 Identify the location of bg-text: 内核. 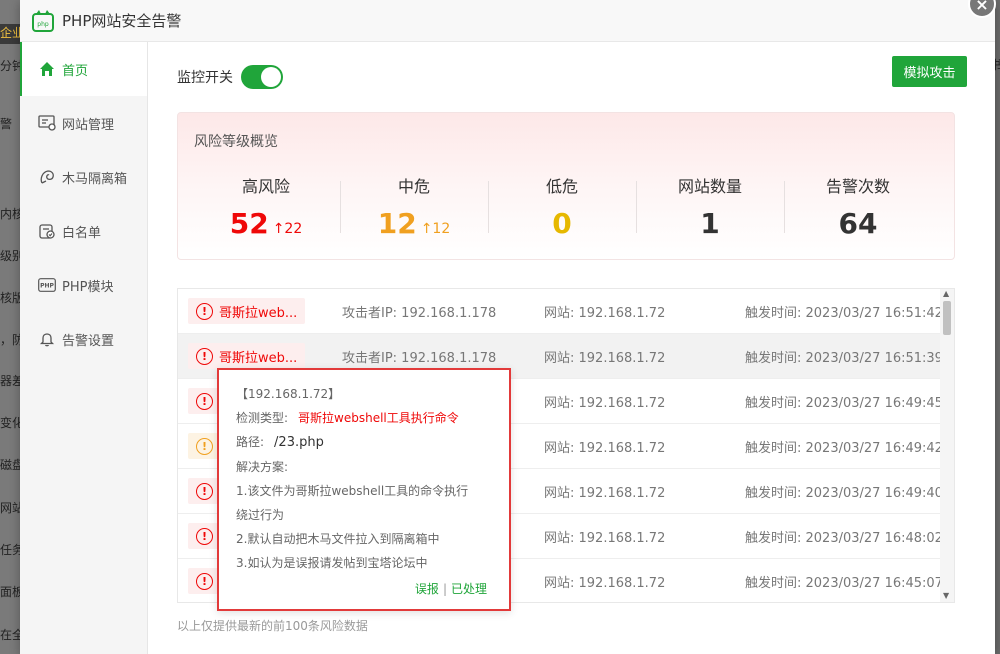
(11, 214).